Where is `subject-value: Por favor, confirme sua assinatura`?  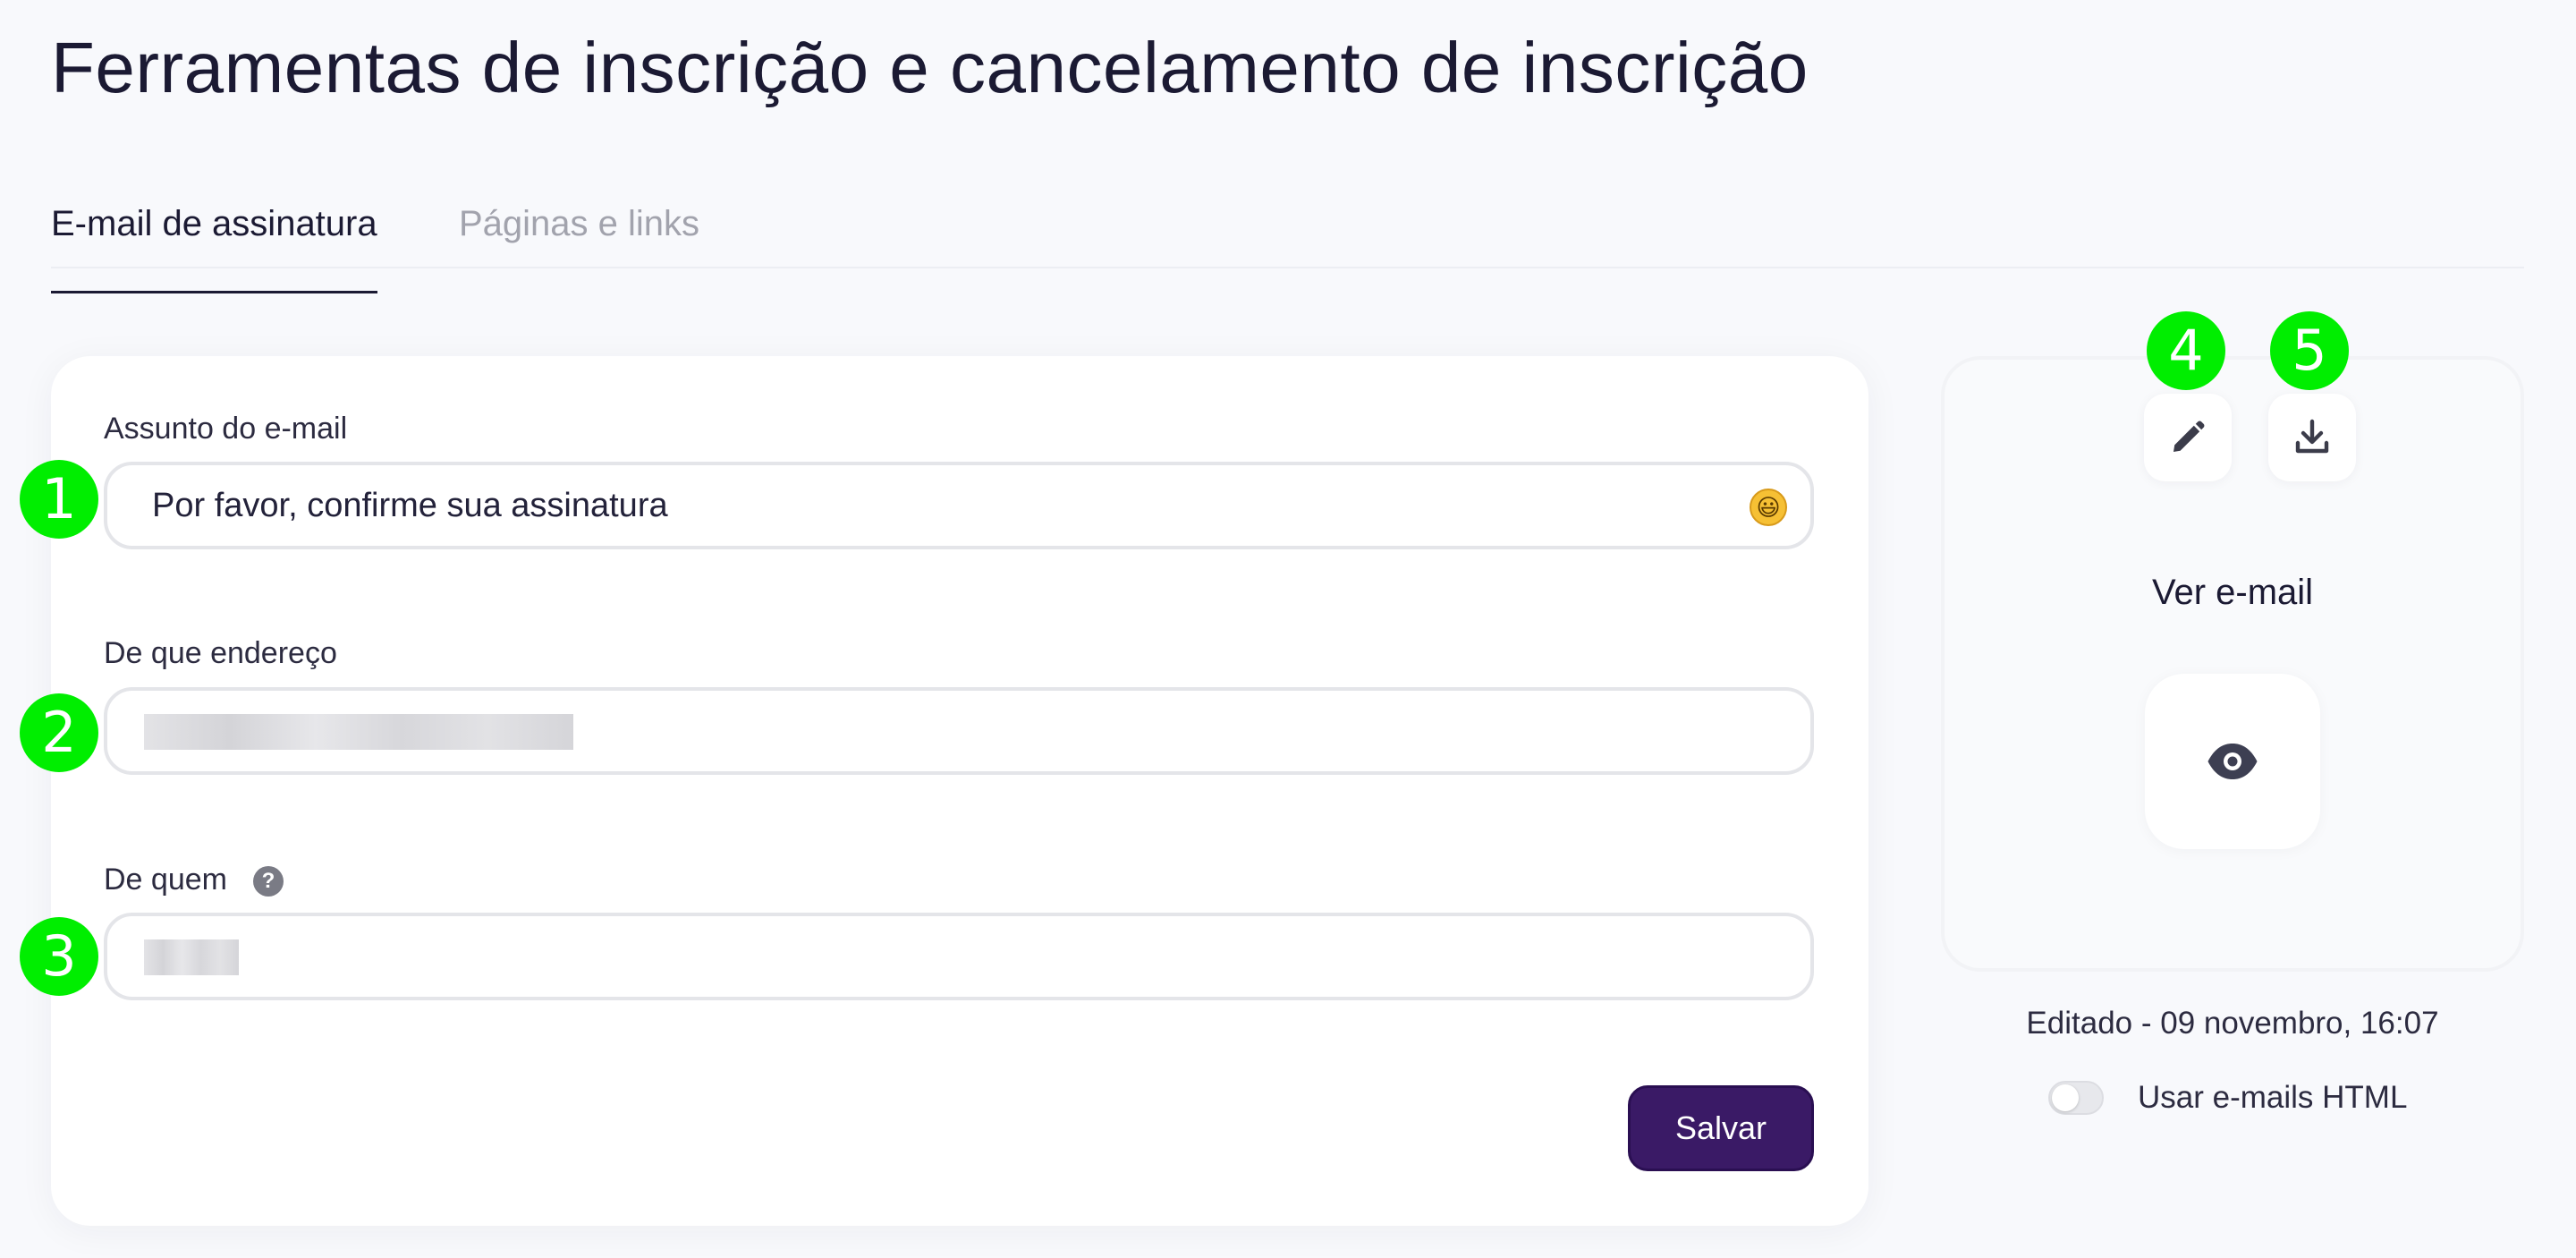
subject-value: Por favor, confirme sua assinatura is located at coordinates (410, 505).